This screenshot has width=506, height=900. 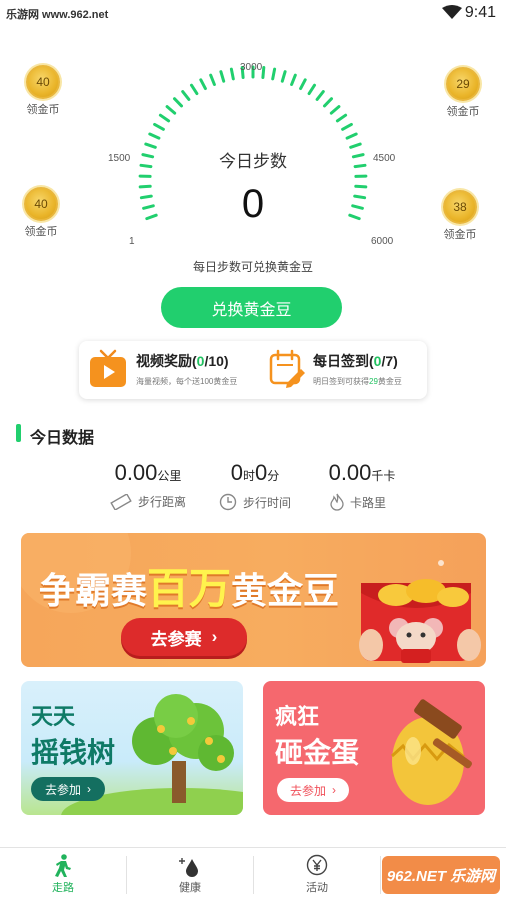 What do you see at coordinates (253, 14) in the screenshot?
I see `status-bar: 乐游网 www.962.net 9:41` at bounding box center [253, 14].